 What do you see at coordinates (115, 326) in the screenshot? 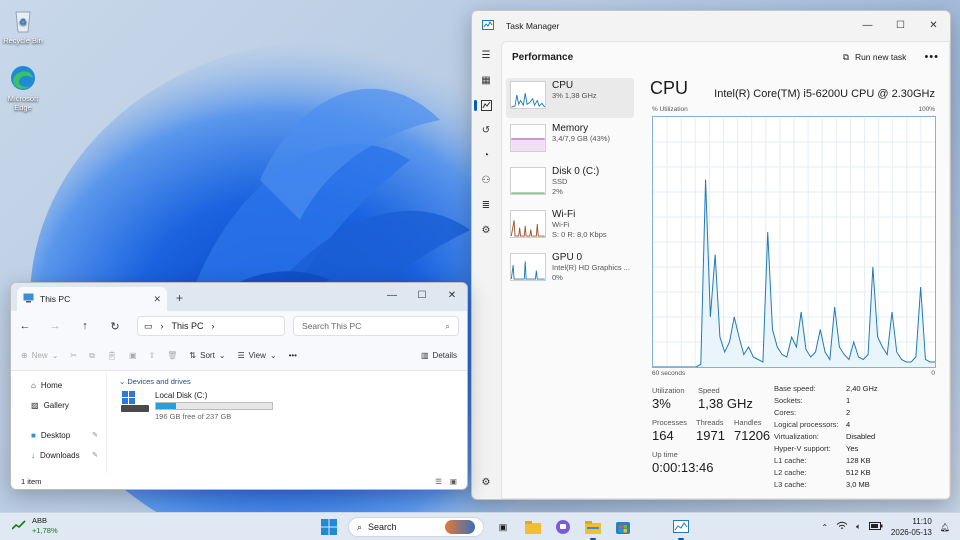
I see `refresh-icon: ↻` at bounding box center [115, 326].